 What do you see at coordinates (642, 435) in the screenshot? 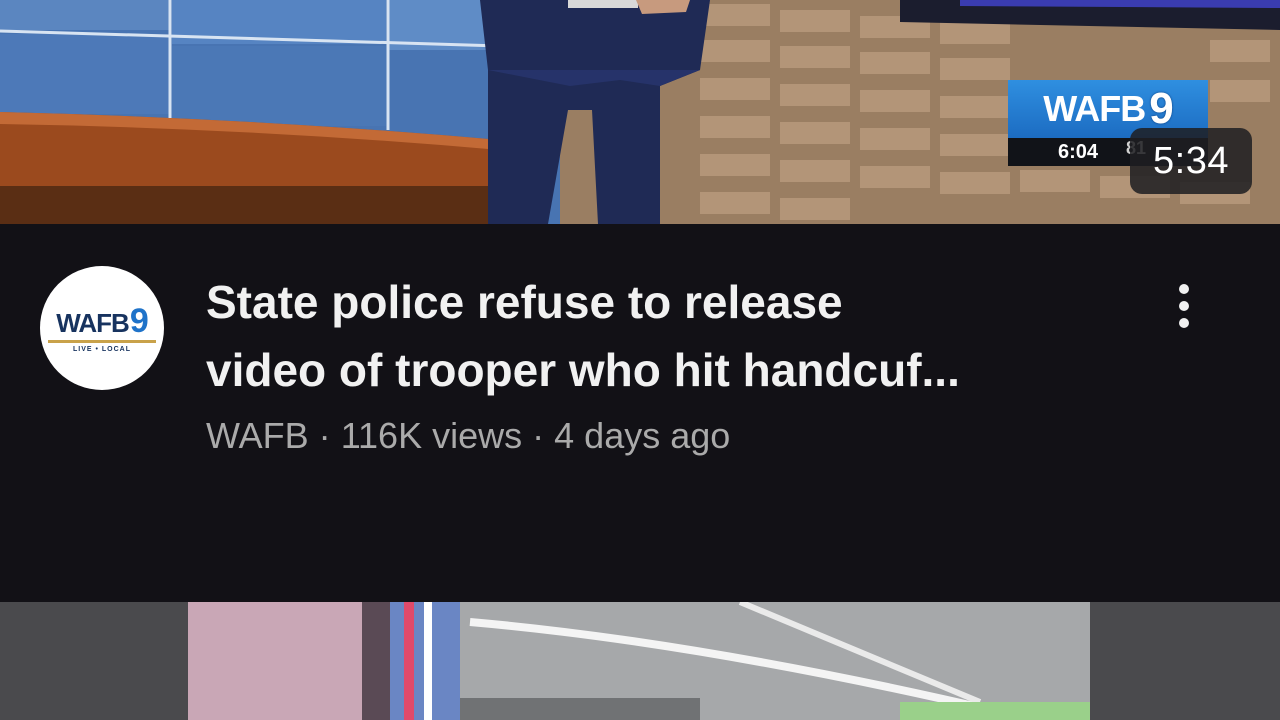
I see `upload-age: 4 days ago` at bounding box center [642, 435].